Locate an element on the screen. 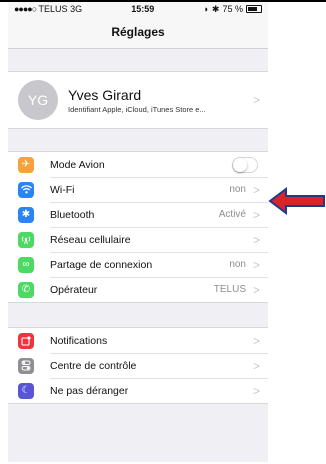 This screenshot has width=326, height=464. settings-row-hotspot: ∞ Partage de connexion non > is located at coordinates (138, 264).